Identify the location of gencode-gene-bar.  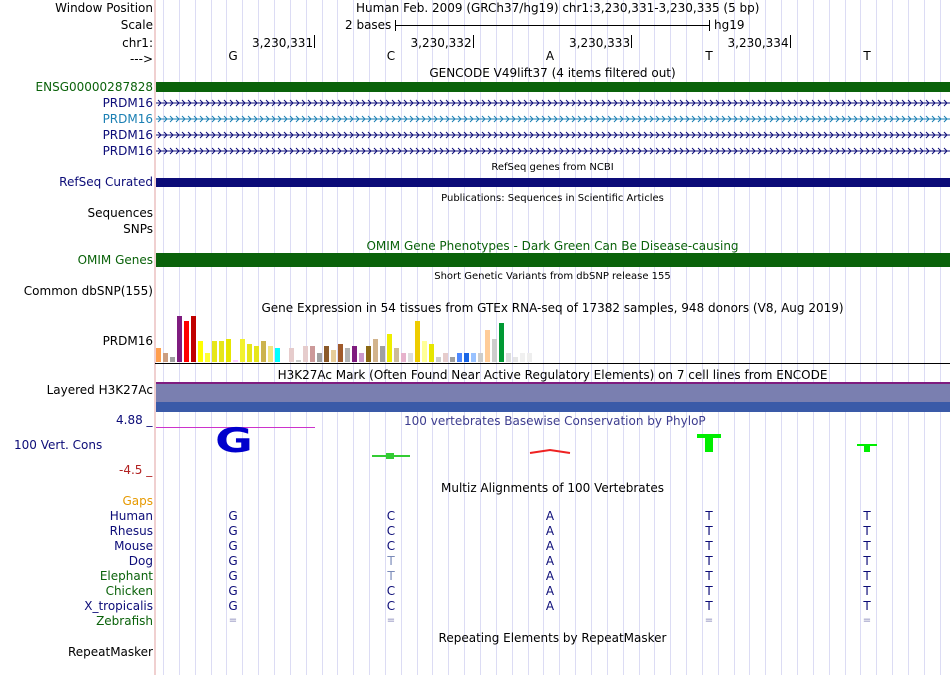
(553, 87).